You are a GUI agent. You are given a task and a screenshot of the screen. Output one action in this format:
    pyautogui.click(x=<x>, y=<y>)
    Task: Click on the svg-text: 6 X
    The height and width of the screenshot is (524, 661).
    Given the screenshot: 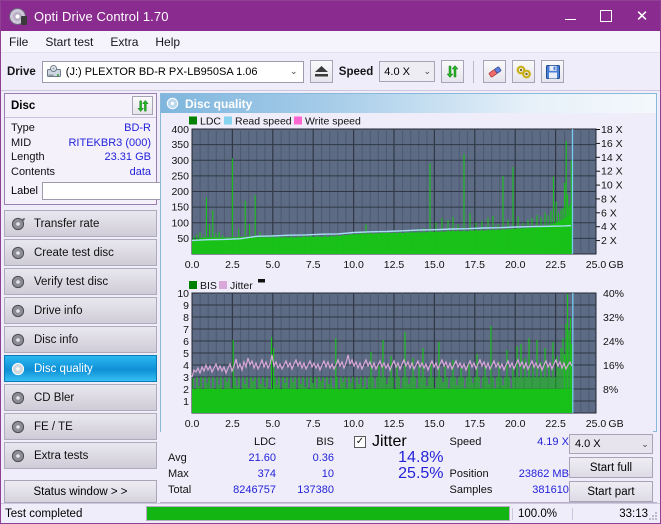 What is the action you would take?
    pyautogui.click(x=609, y=213)
    